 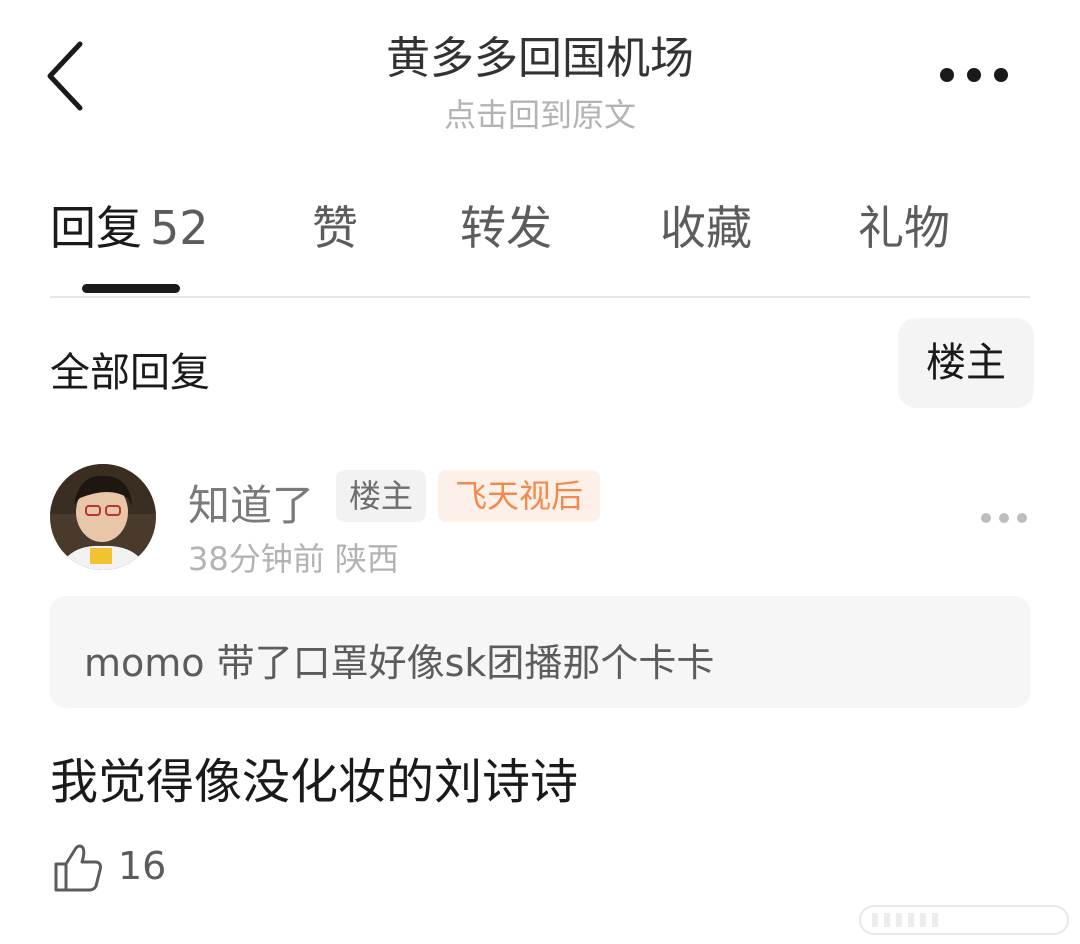 What do you see at coordinates (256, 559) in the screenshot?
I see `comment-time: 38分钟前` at bounding box center [256, 559].